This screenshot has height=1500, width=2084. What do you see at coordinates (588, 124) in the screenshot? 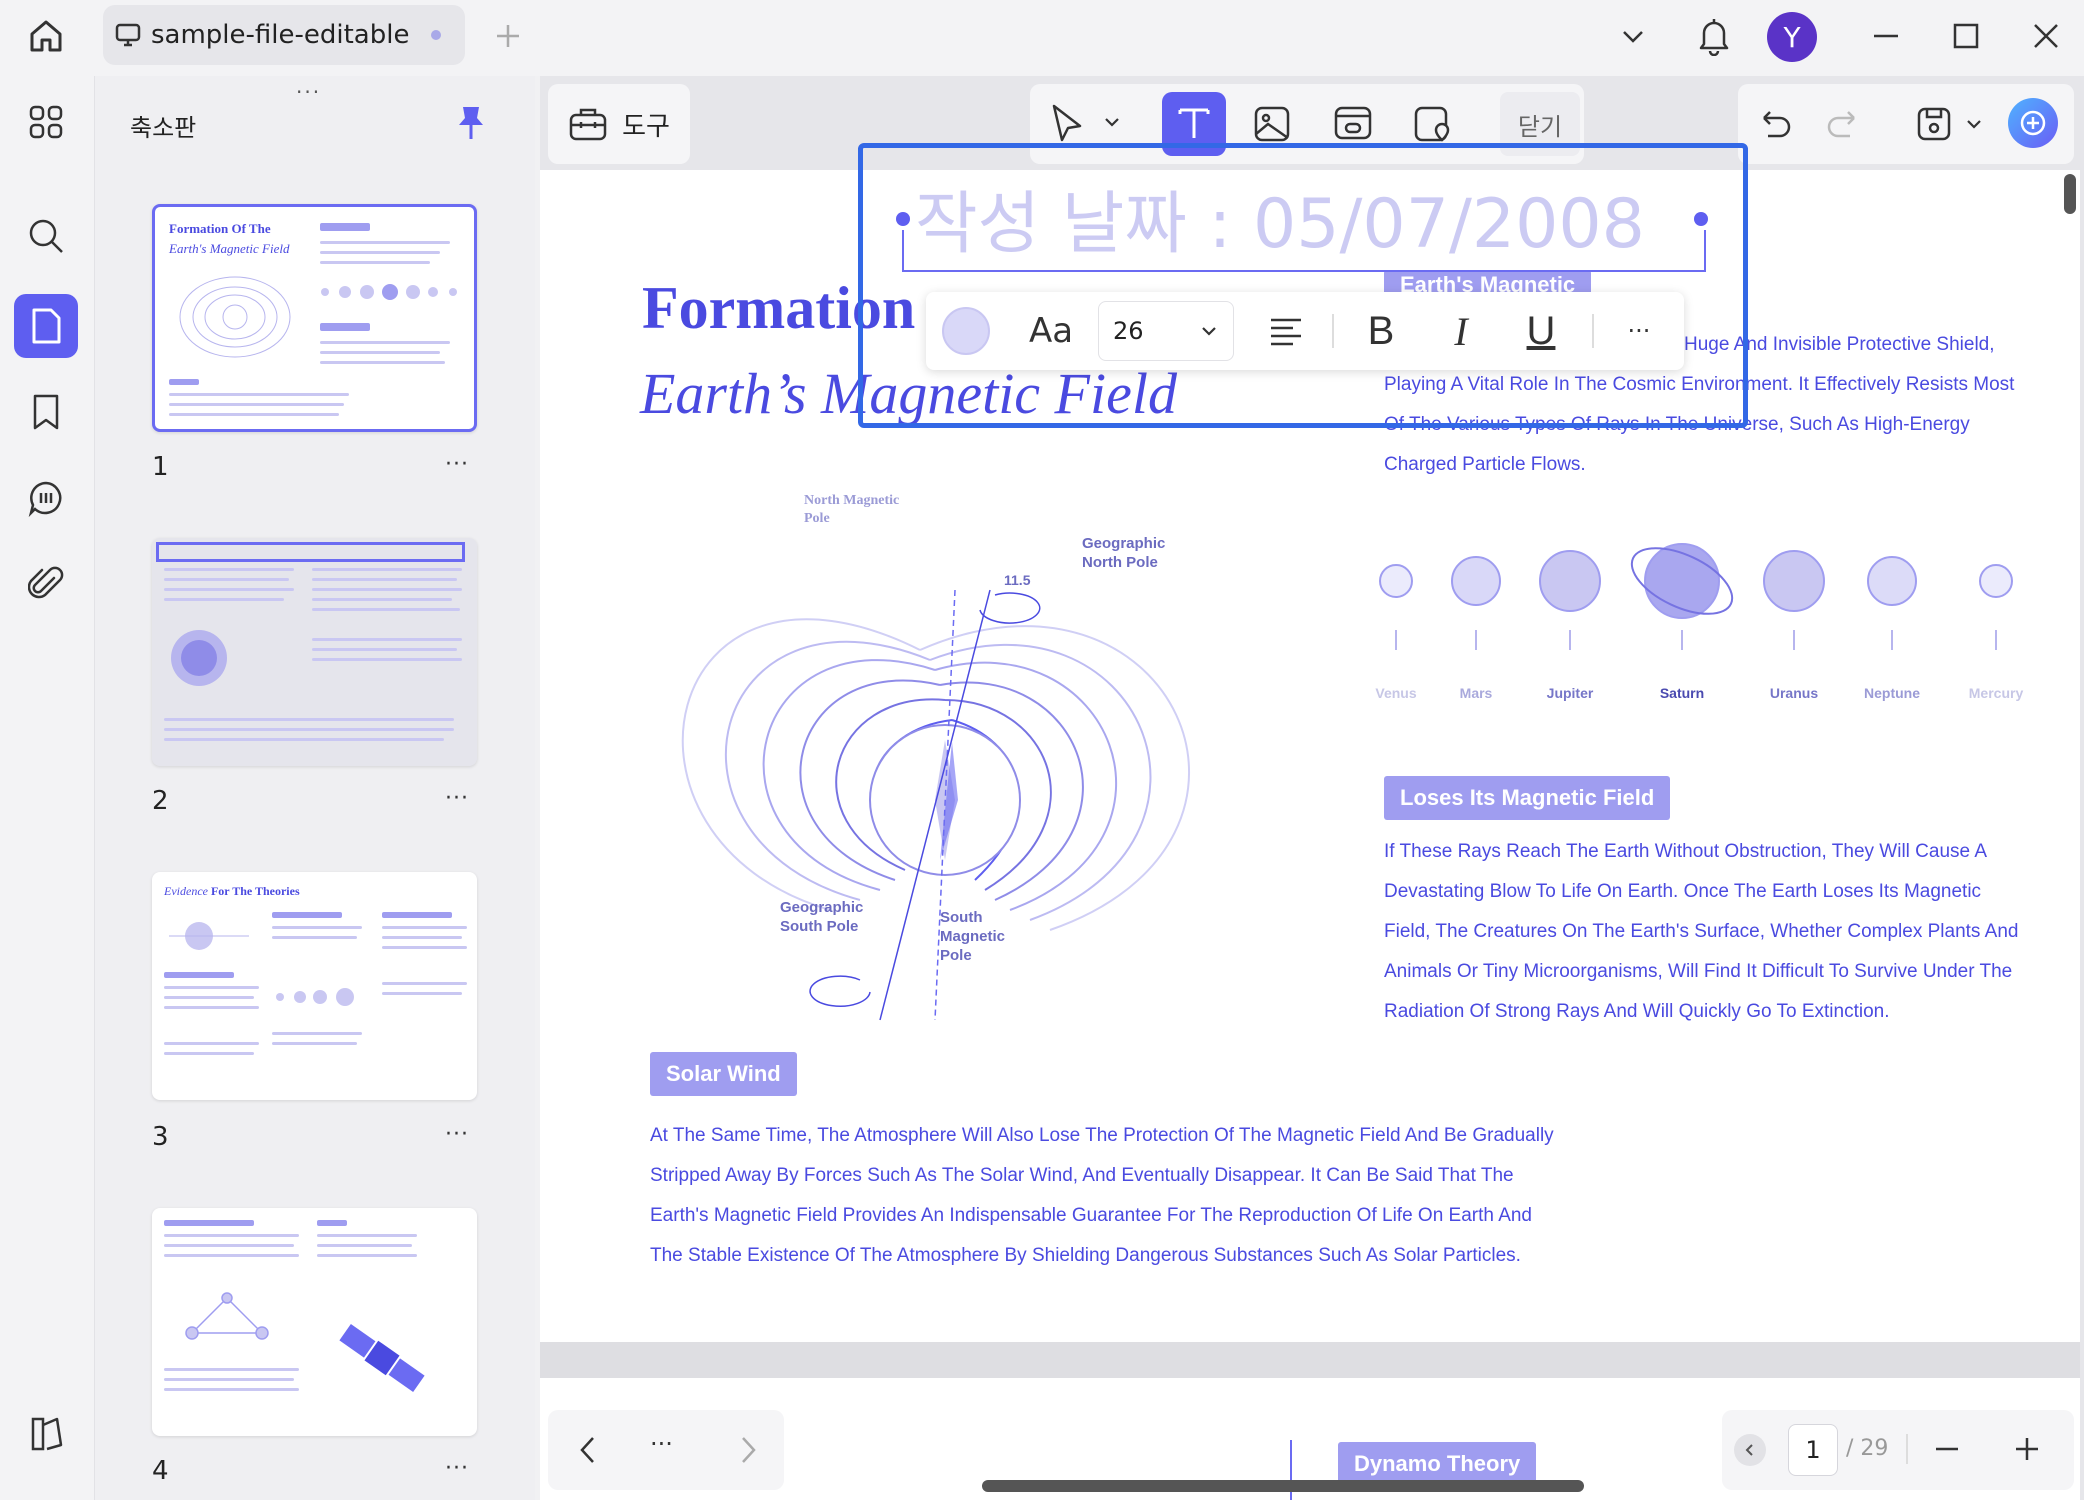
I see `toolbox-icon` at bounding box center [588, 124].